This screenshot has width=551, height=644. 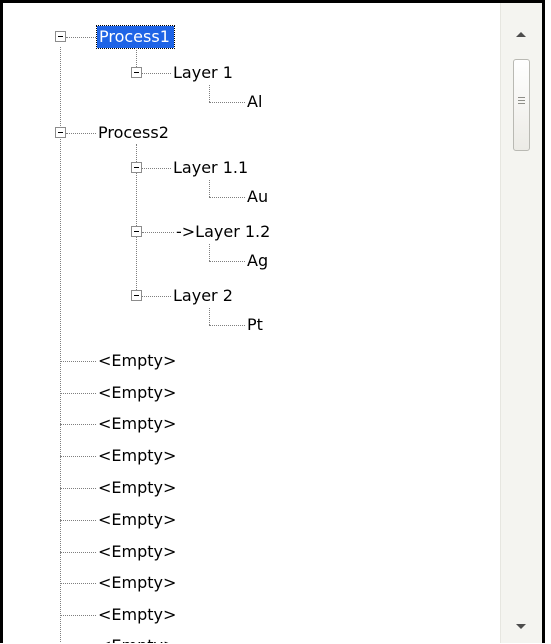 I want to click on scrollbar-thumb, so click(x=521, y=105).